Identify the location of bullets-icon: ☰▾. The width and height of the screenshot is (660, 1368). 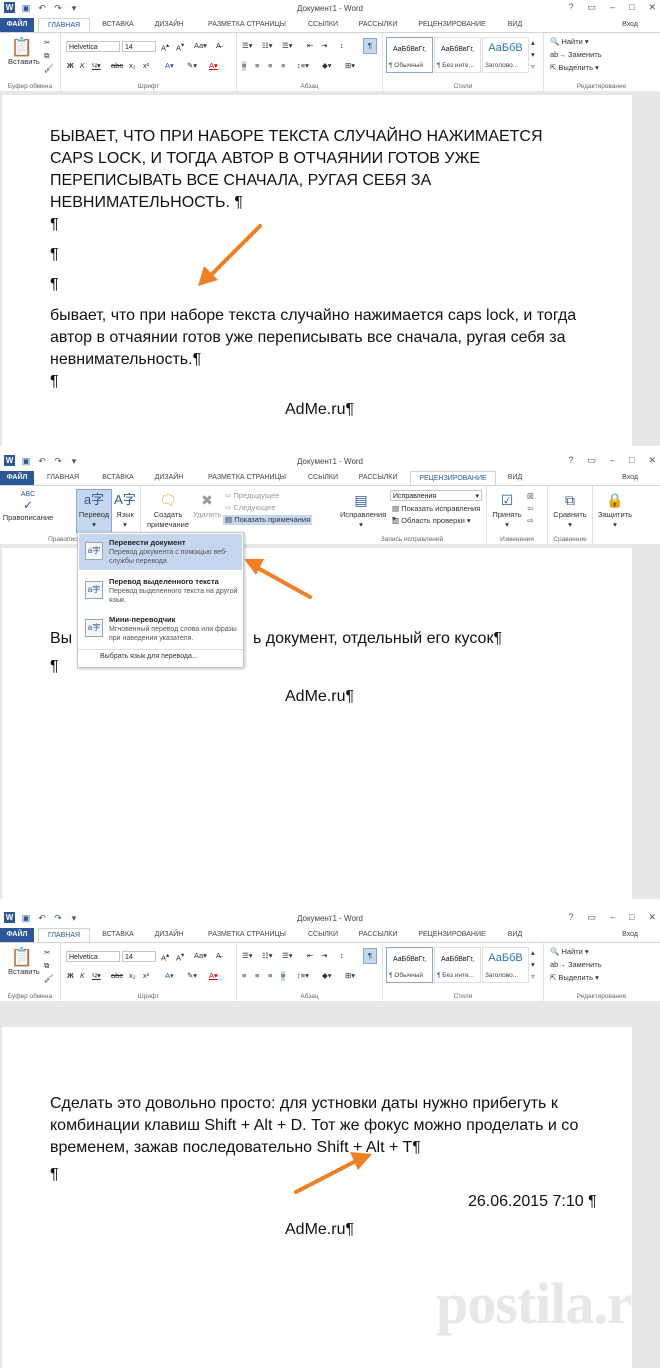
(247, 46).